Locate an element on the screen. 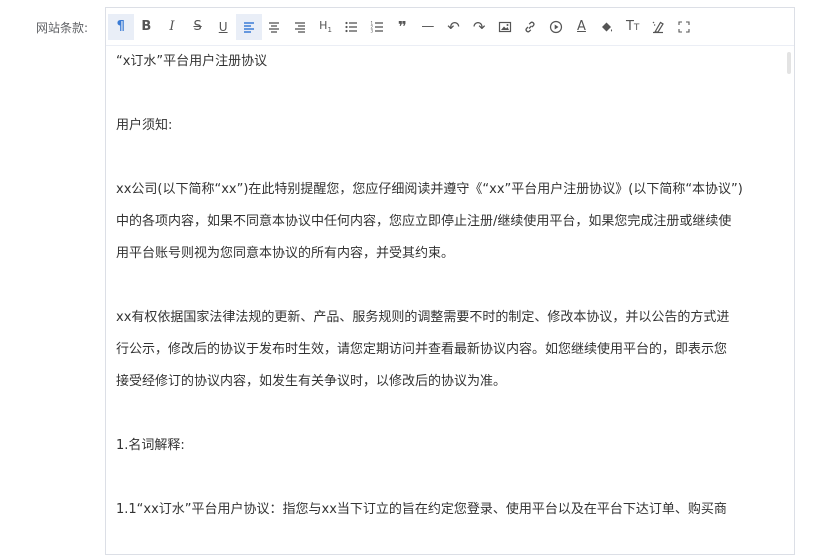  undo-icon: ↶ is located at coordinates (454, 27).